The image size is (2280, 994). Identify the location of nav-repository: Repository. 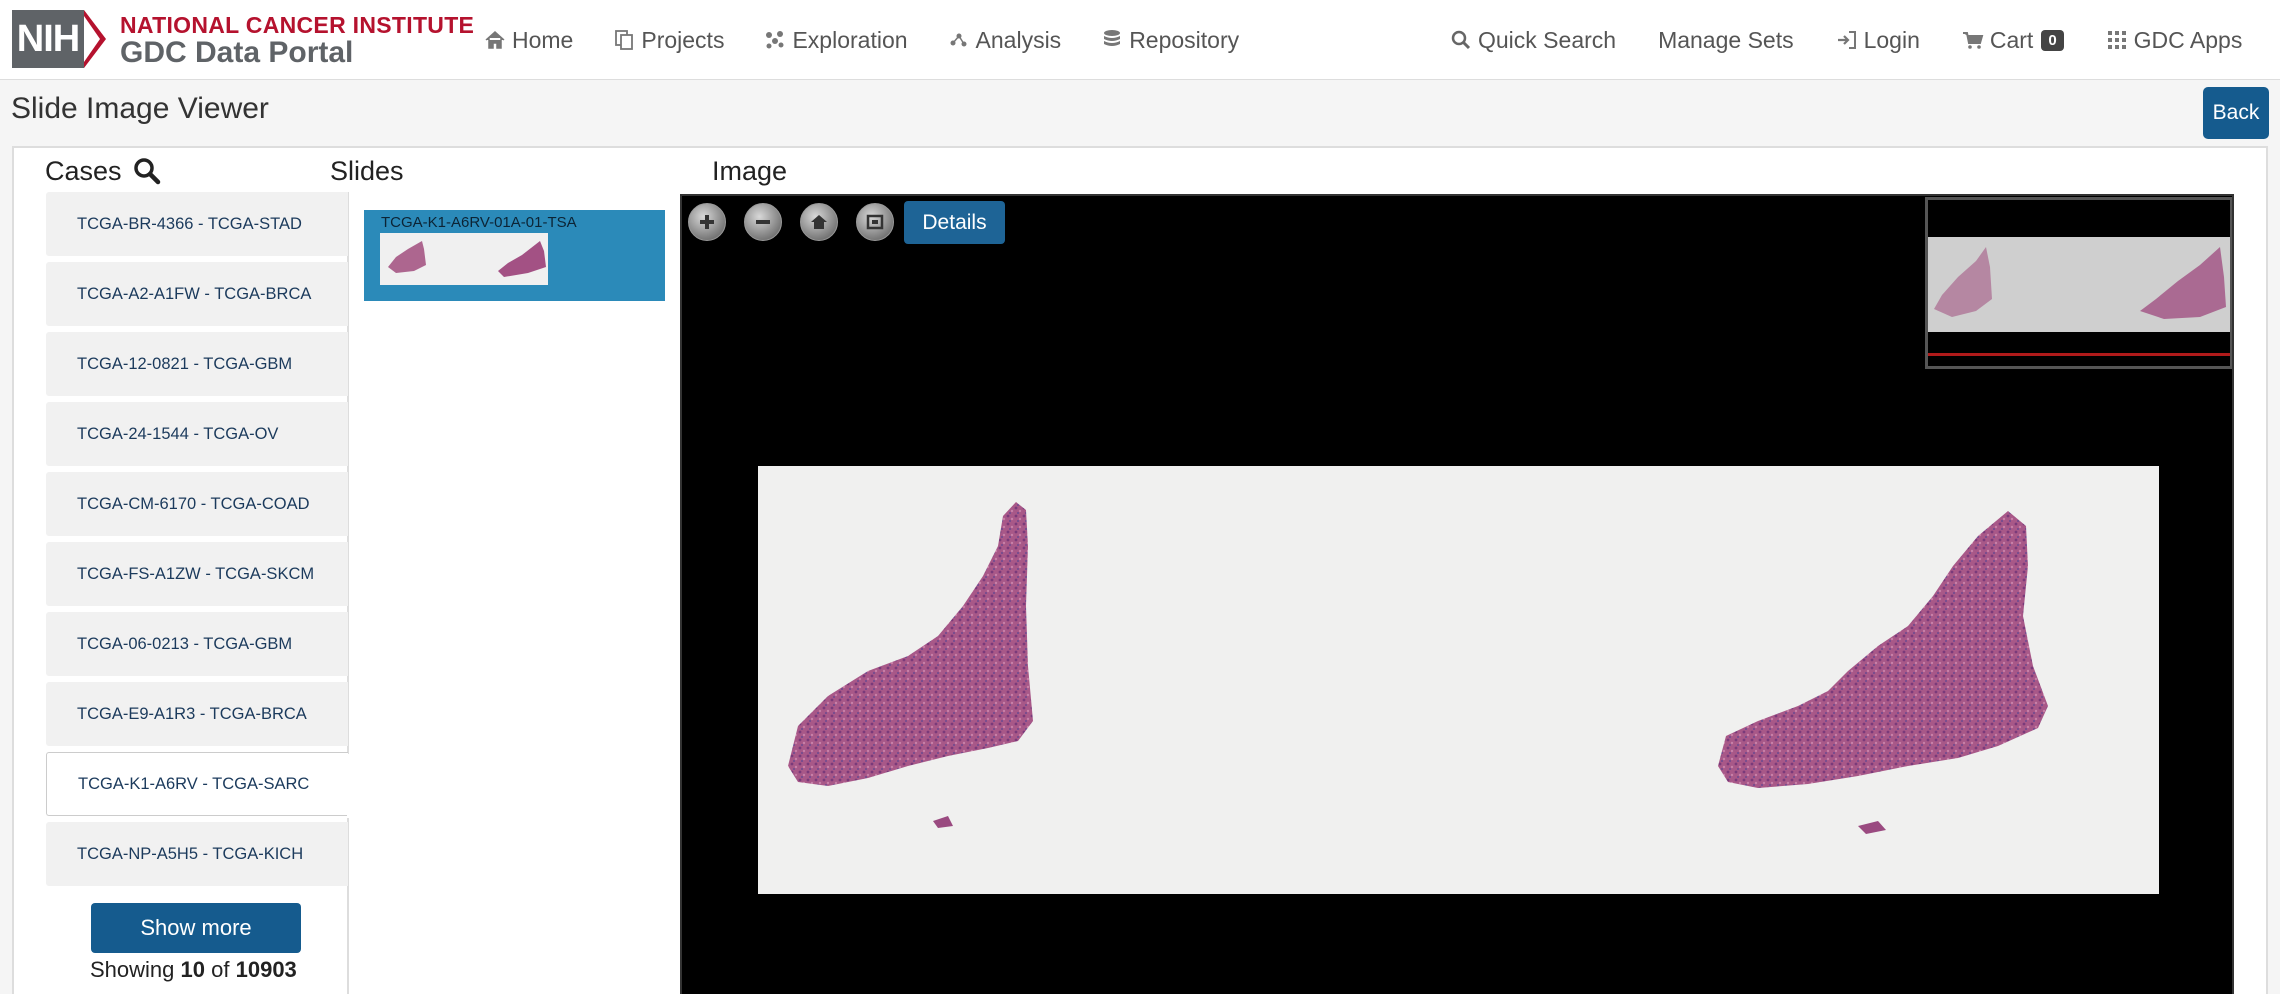
(1170, 40).